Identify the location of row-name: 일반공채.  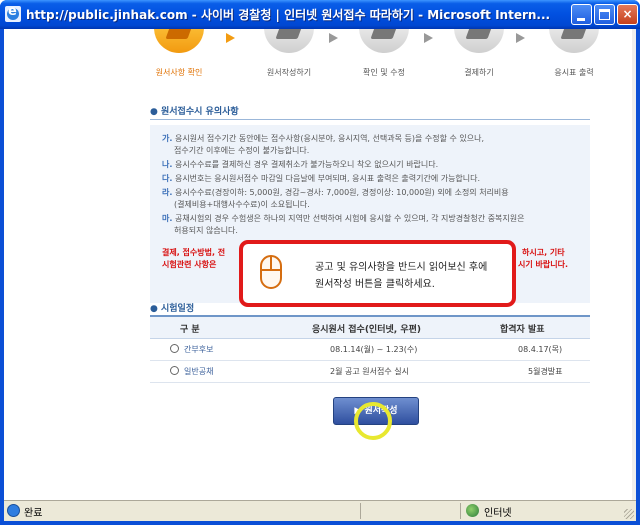
(199, 371).